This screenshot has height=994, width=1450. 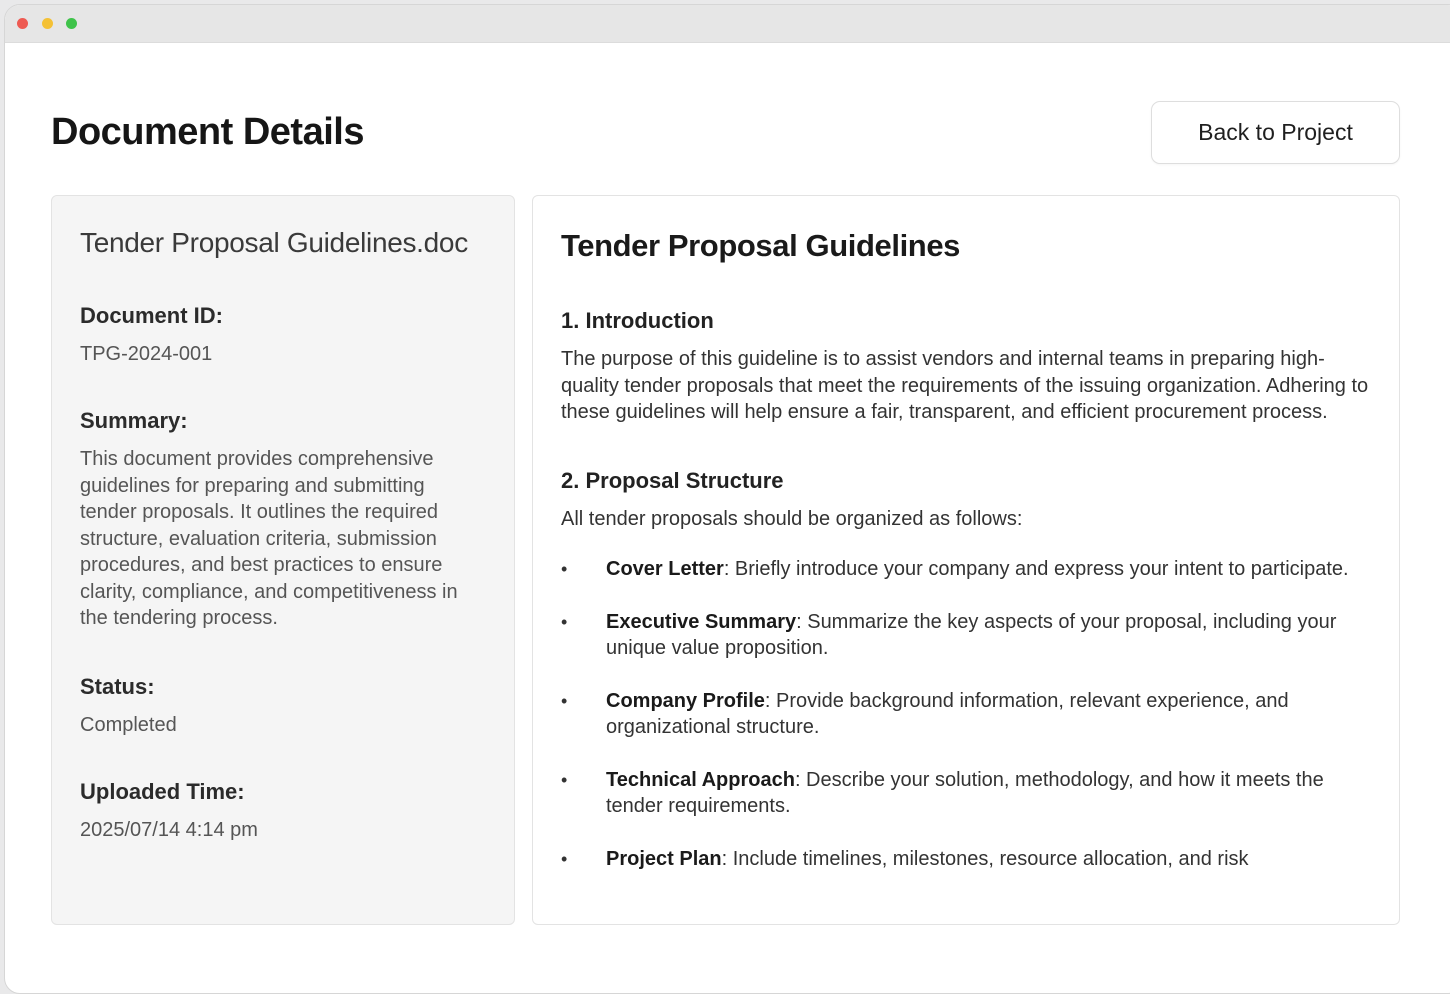 I want to click on document-id-label: Document ID:, so click(x=151, y=315).